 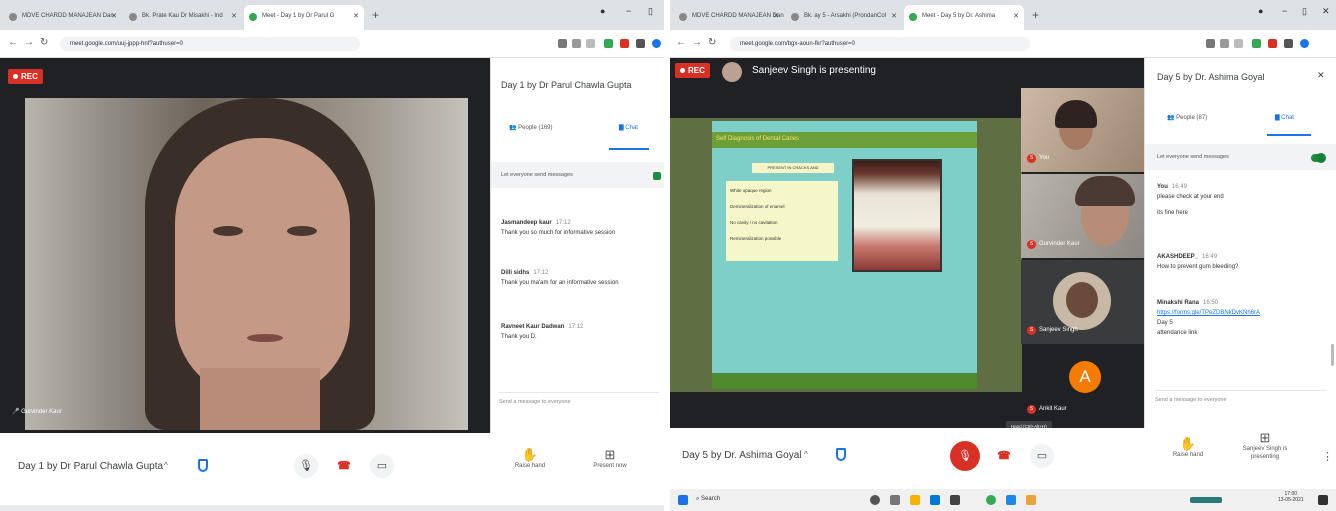 I want to click on more-options-icon: ⋮, so click(x=1327, y=456).